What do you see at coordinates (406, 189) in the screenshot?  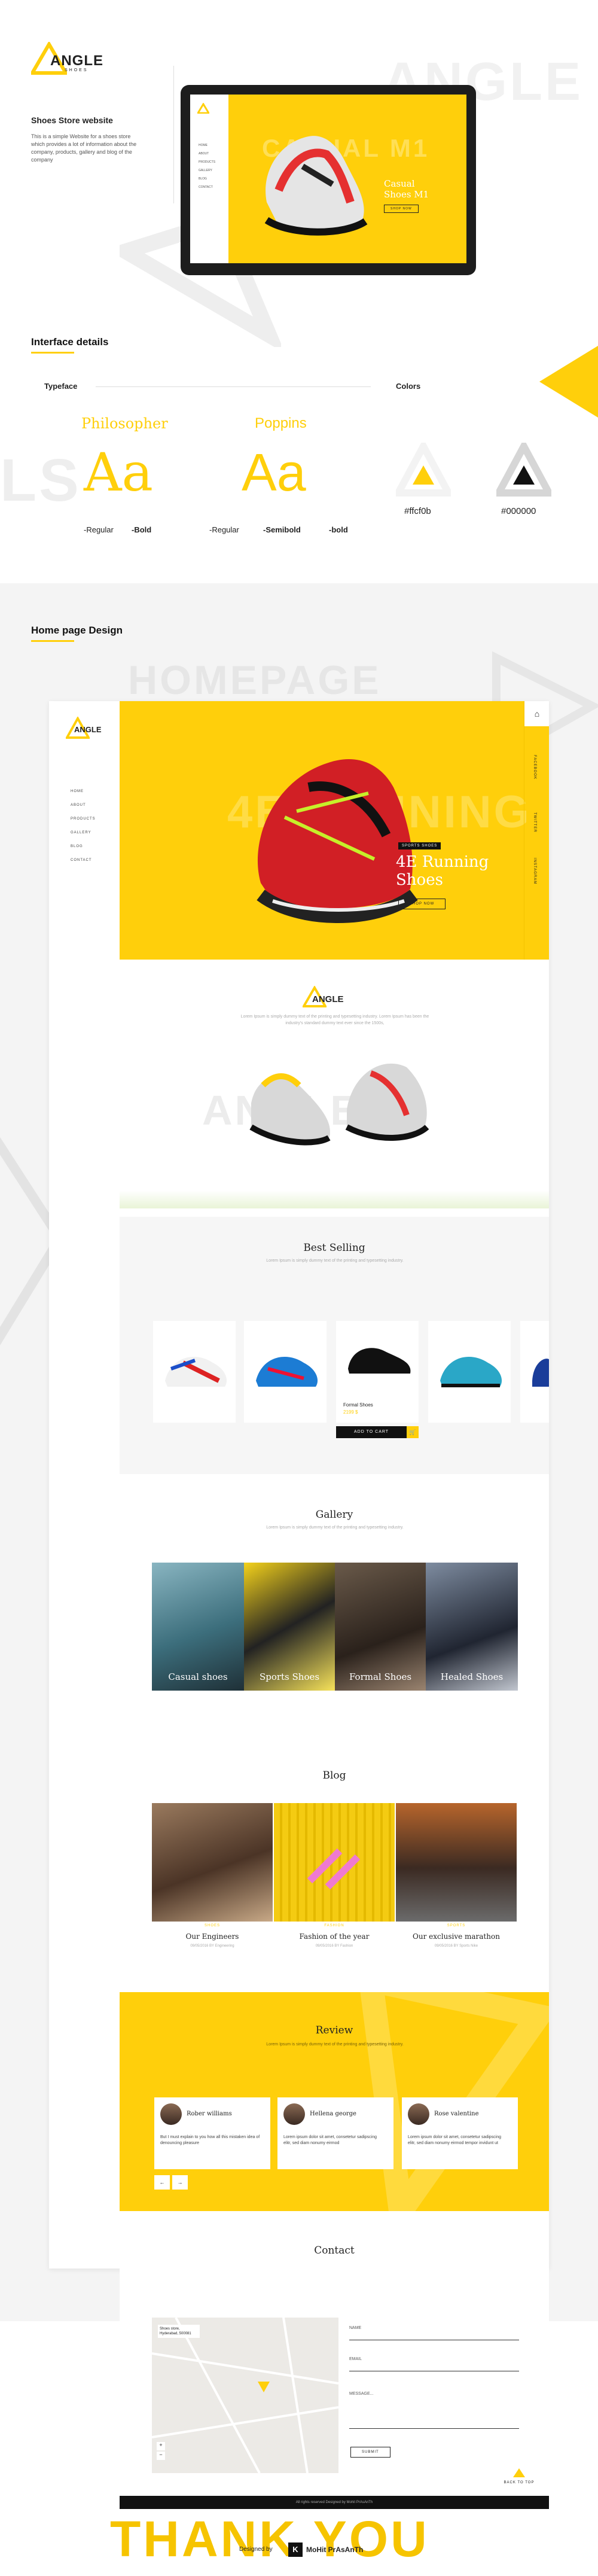 I see `mockup-headline: Casual Shoes M1` at bounding box center [406, 189].